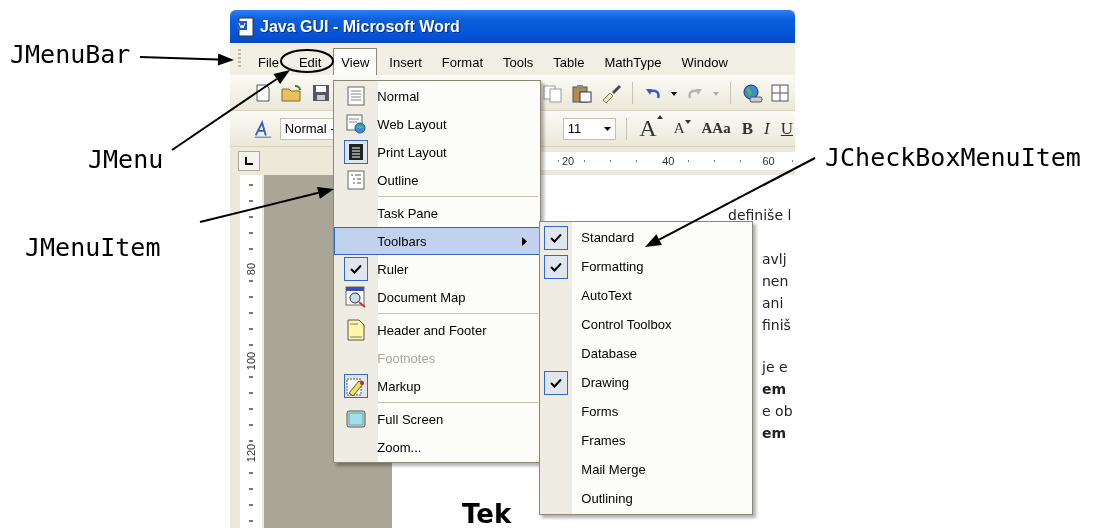 This screenshot has height=528, width=1113. I want to click on window-title: Java GUI - Microsoft Word, so click(360, 26).